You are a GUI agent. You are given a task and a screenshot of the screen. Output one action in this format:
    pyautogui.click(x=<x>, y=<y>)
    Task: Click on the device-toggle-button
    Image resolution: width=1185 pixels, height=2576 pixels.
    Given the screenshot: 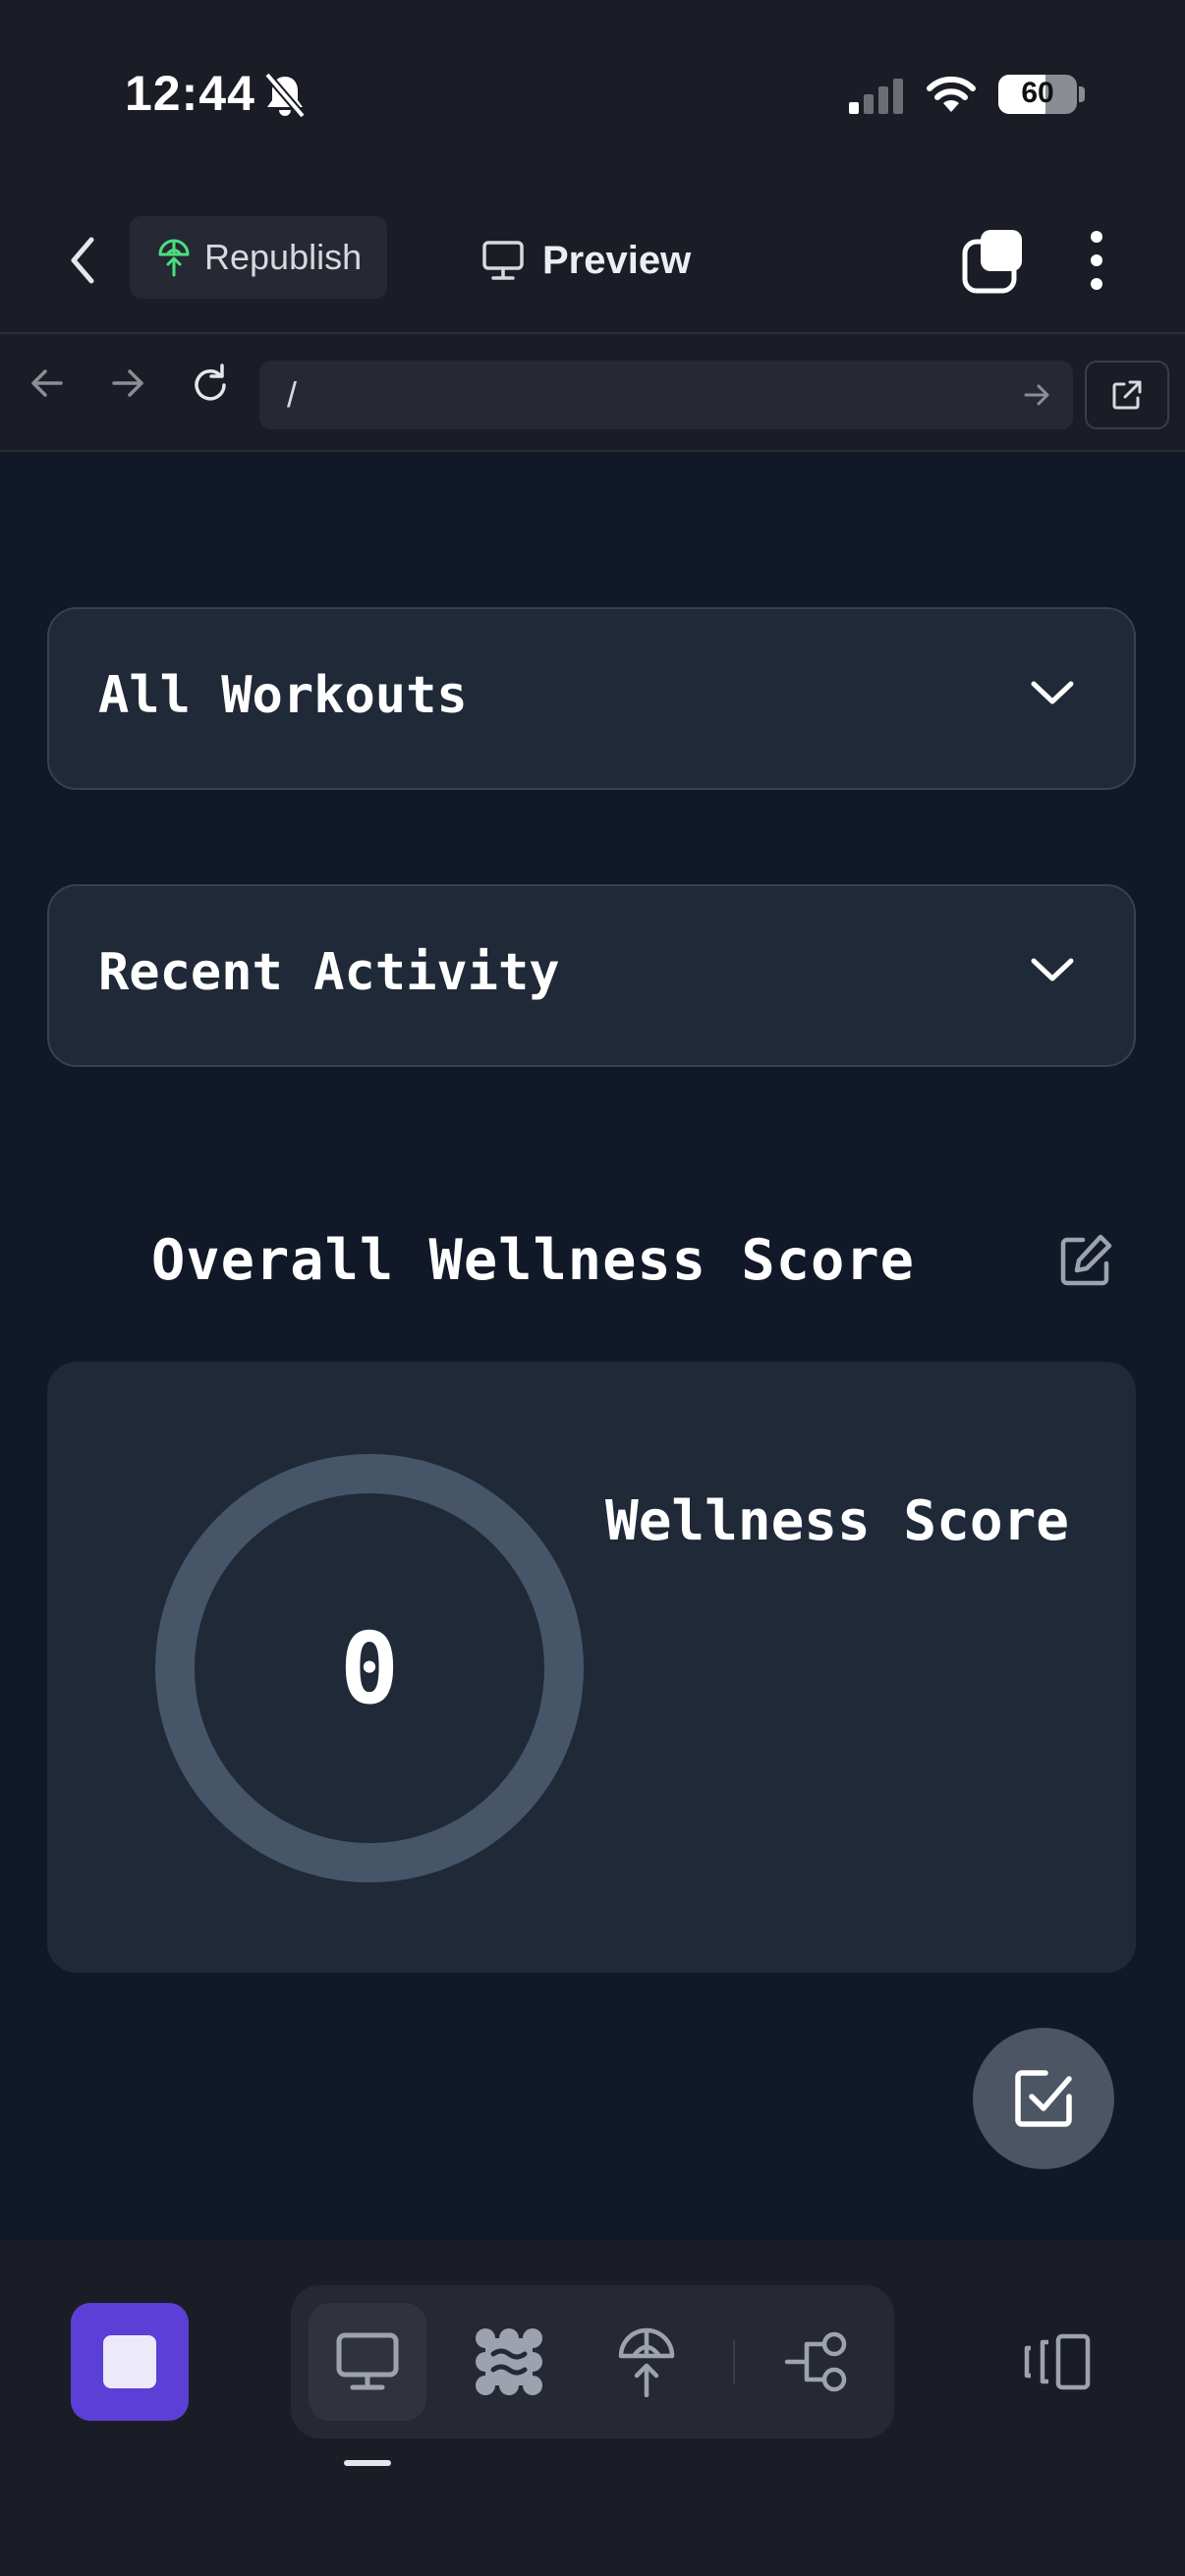 What is the action you would take?
    pyautogui.click(x=1057, y=2362)
    